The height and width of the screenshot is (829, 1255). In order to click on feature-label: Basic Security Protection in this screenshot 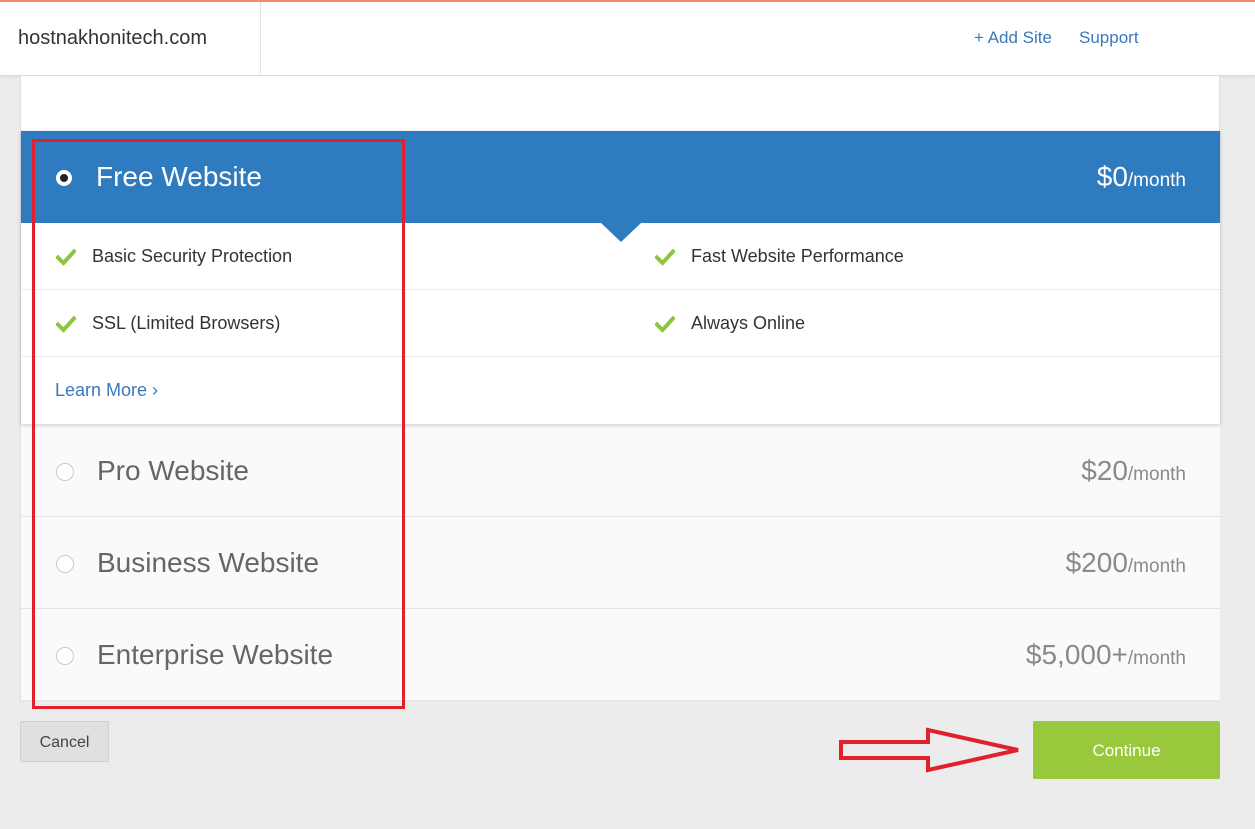, I will do `click(192, 256)`.